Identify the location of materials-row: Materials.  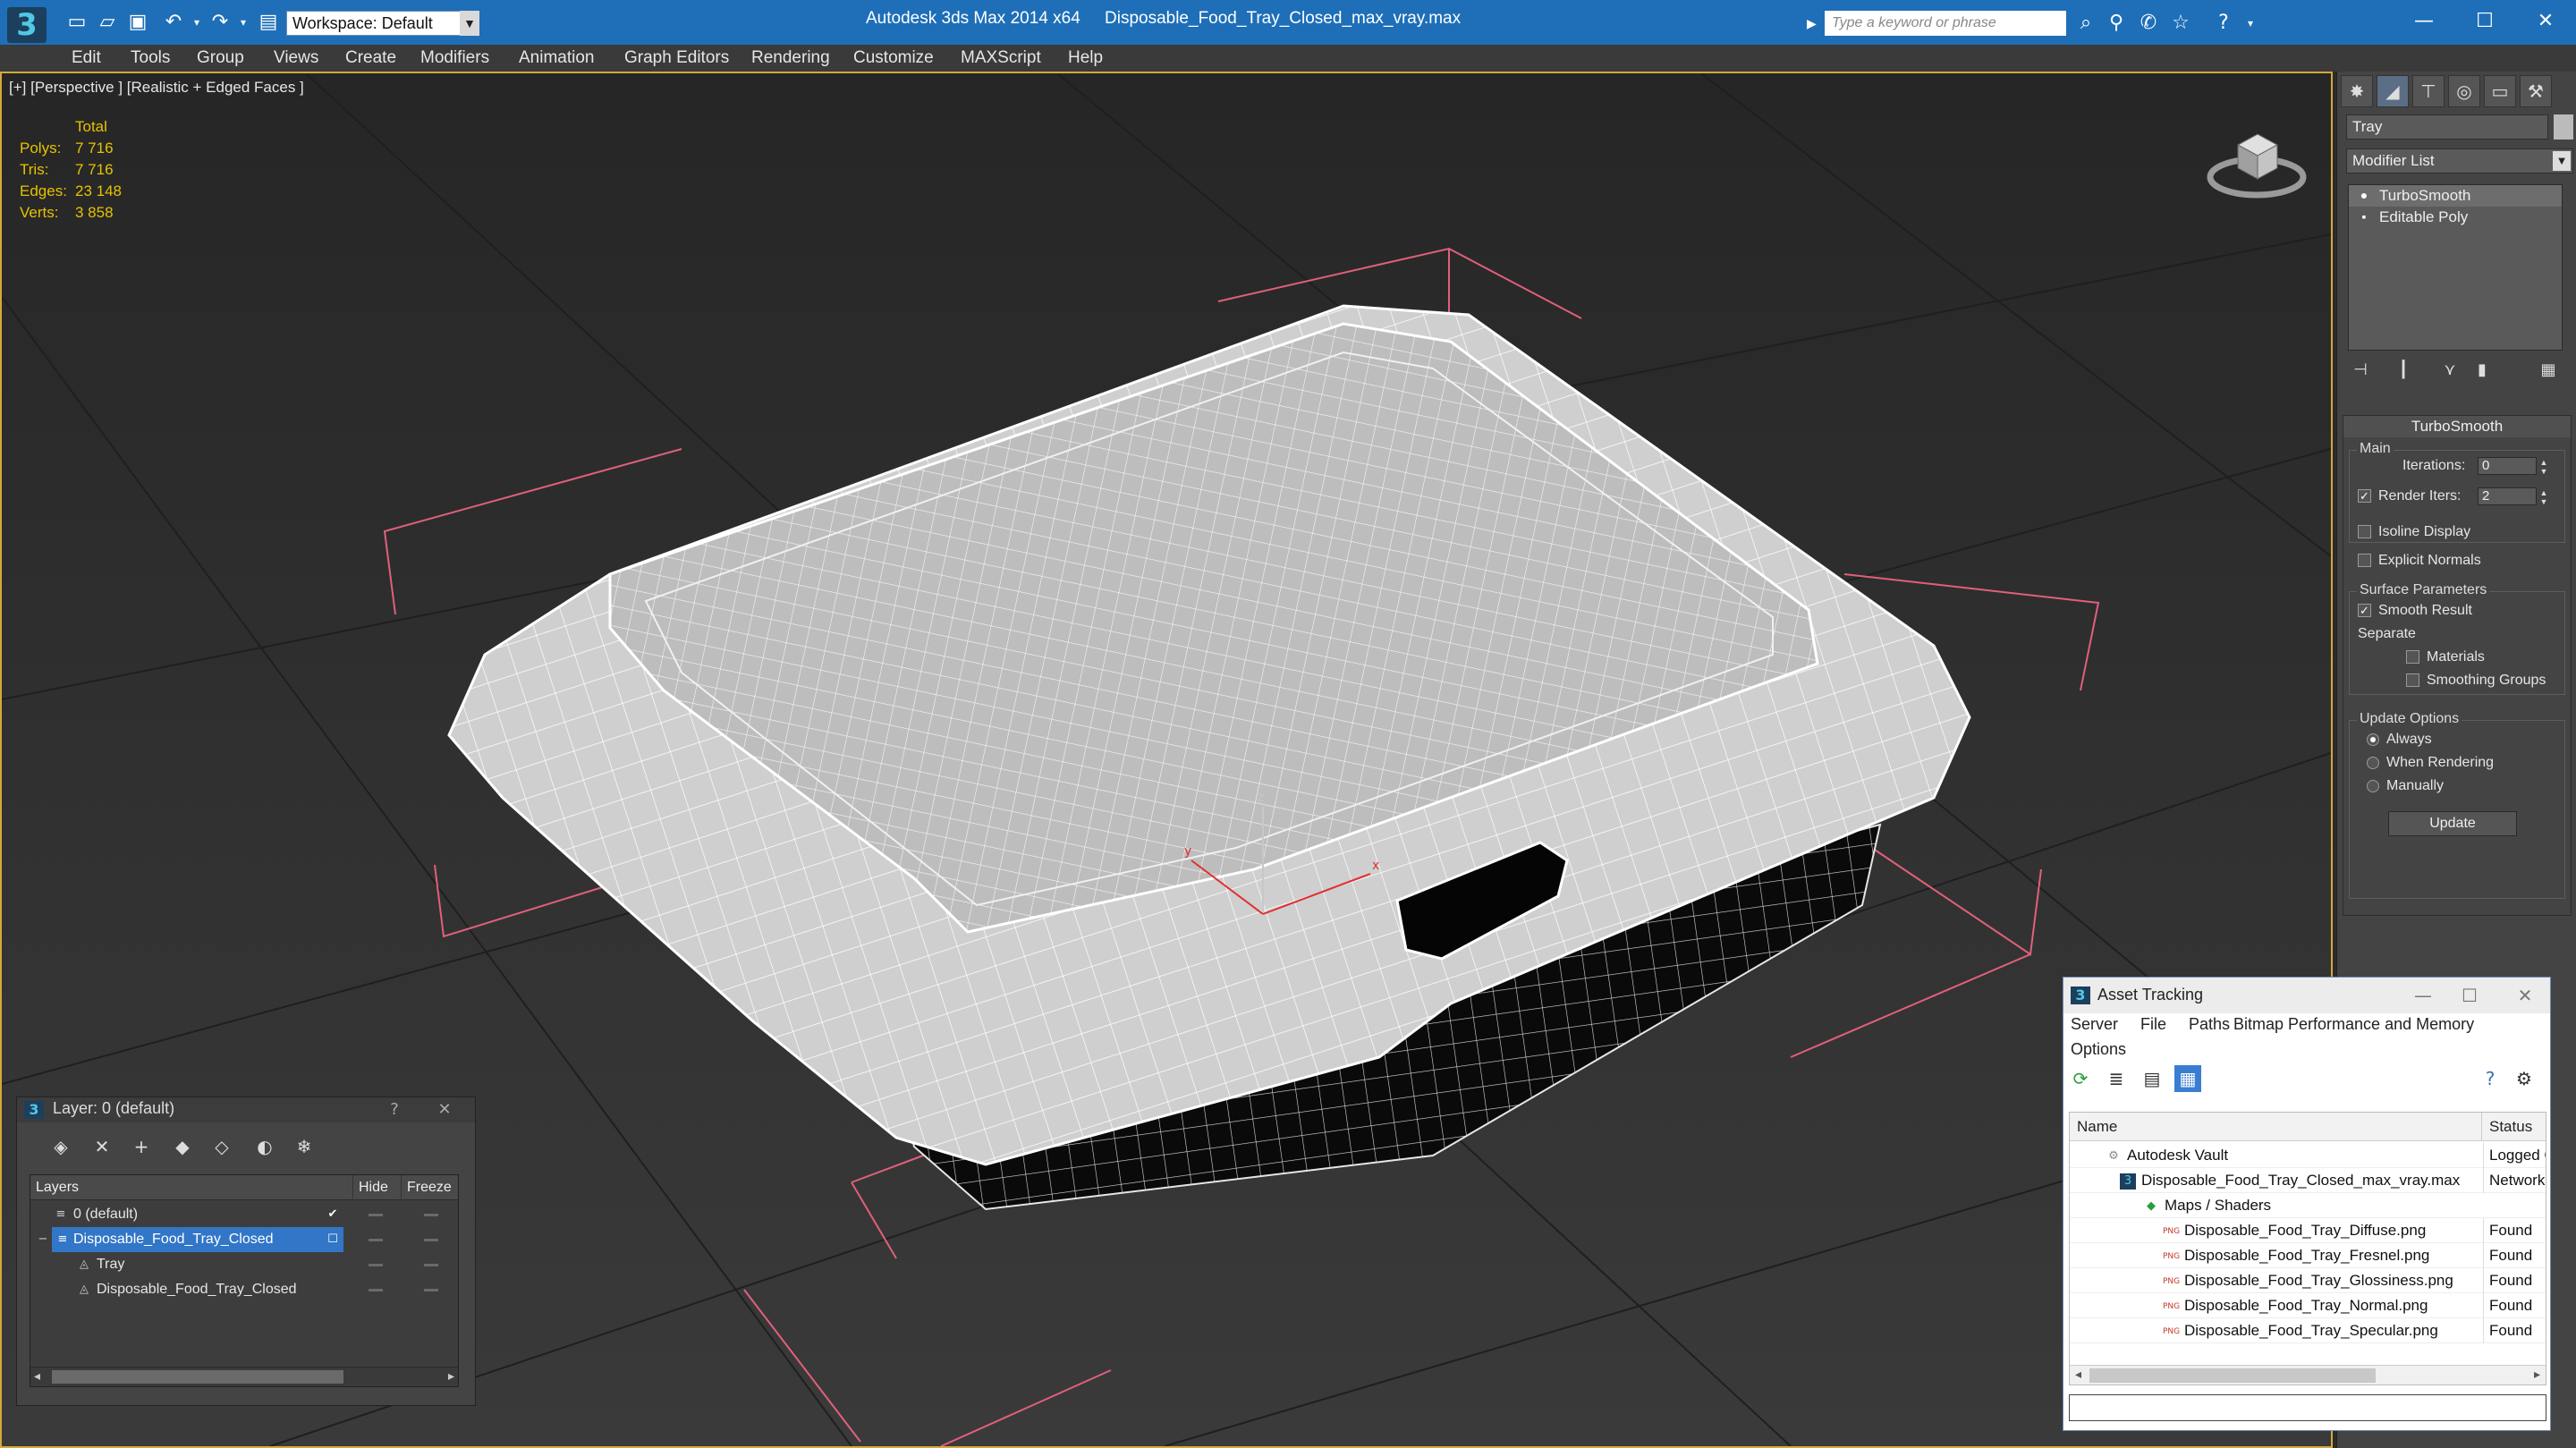
(2445, 657).